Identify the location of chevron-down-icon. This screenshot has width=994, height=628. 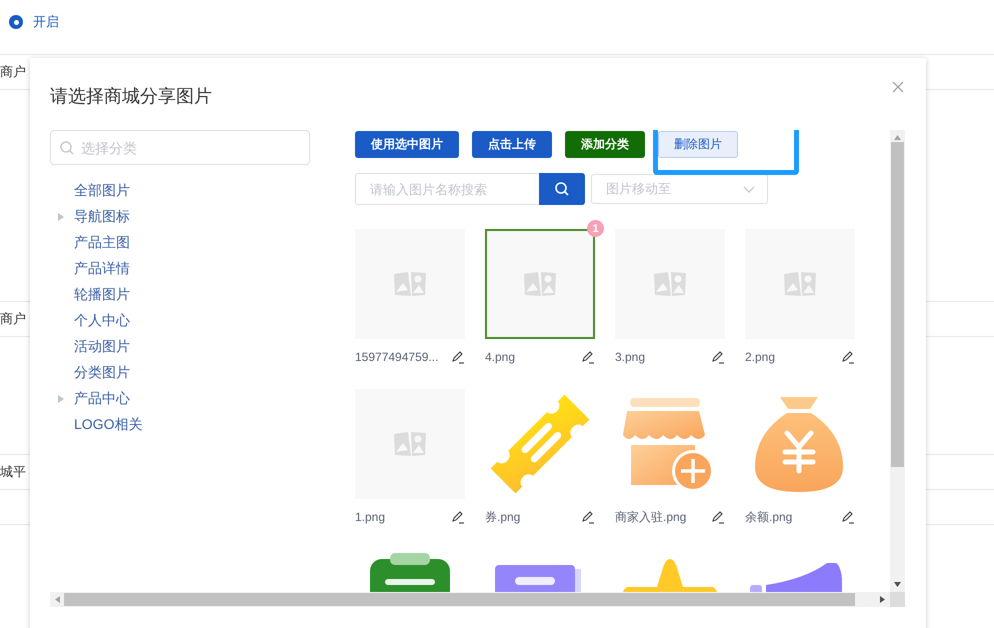
(749, 189).